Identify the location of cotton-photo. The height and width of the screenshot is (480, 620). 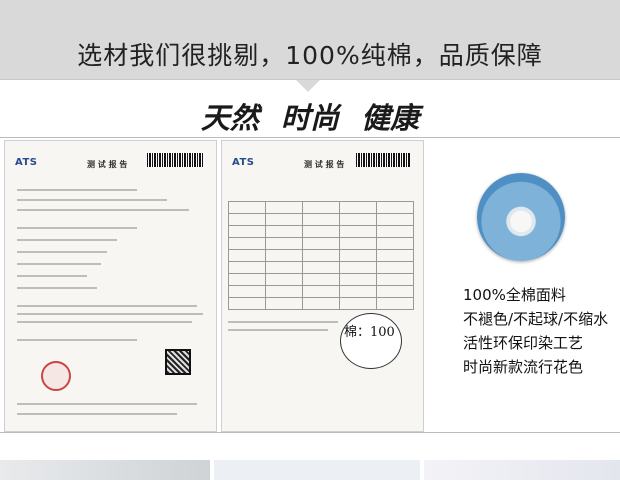
(521, 217).